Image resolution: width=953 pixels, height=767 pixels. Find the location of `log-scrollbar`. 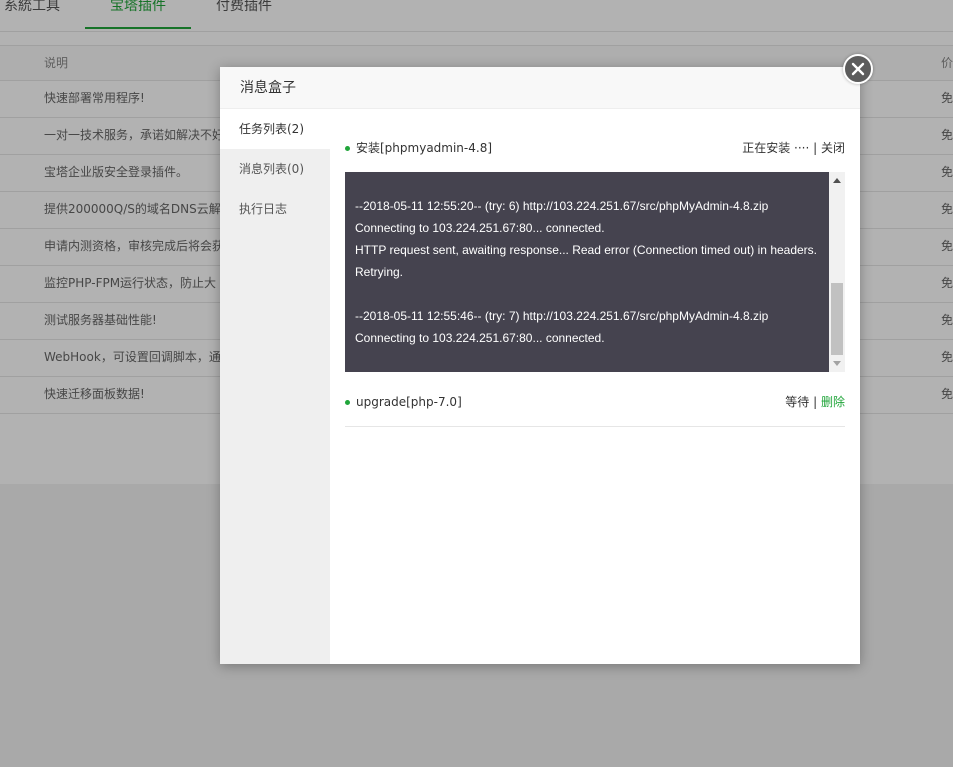

log-scrollbar is located at coordinates (837, 272).